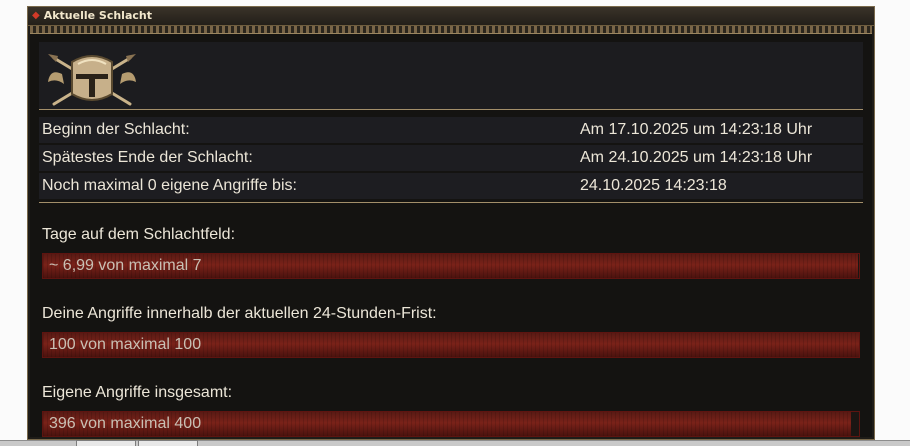 The image size is (910, 446). What do you see at coordinates (451, 345) in the screenshot?
I see `progress-bar: 100 von maximal 100` at bounding box center [451, 345].